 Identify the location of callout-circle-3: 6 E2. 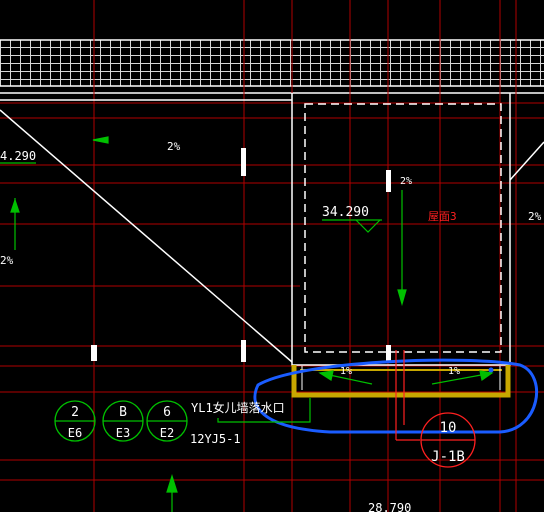
(167, 421).